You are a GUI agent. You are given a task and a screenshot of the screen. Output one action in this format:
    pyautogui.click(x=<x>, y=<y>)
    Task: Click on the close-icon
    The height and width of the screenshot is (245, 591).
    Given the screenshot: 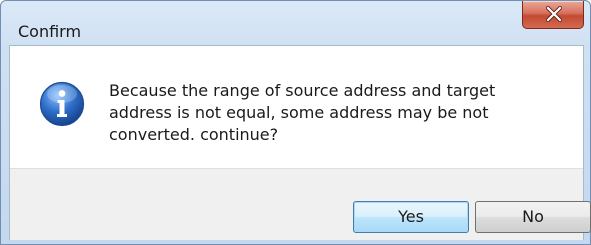 What is the action you would take?
    pyautogui.click(x=554, y=14)
    